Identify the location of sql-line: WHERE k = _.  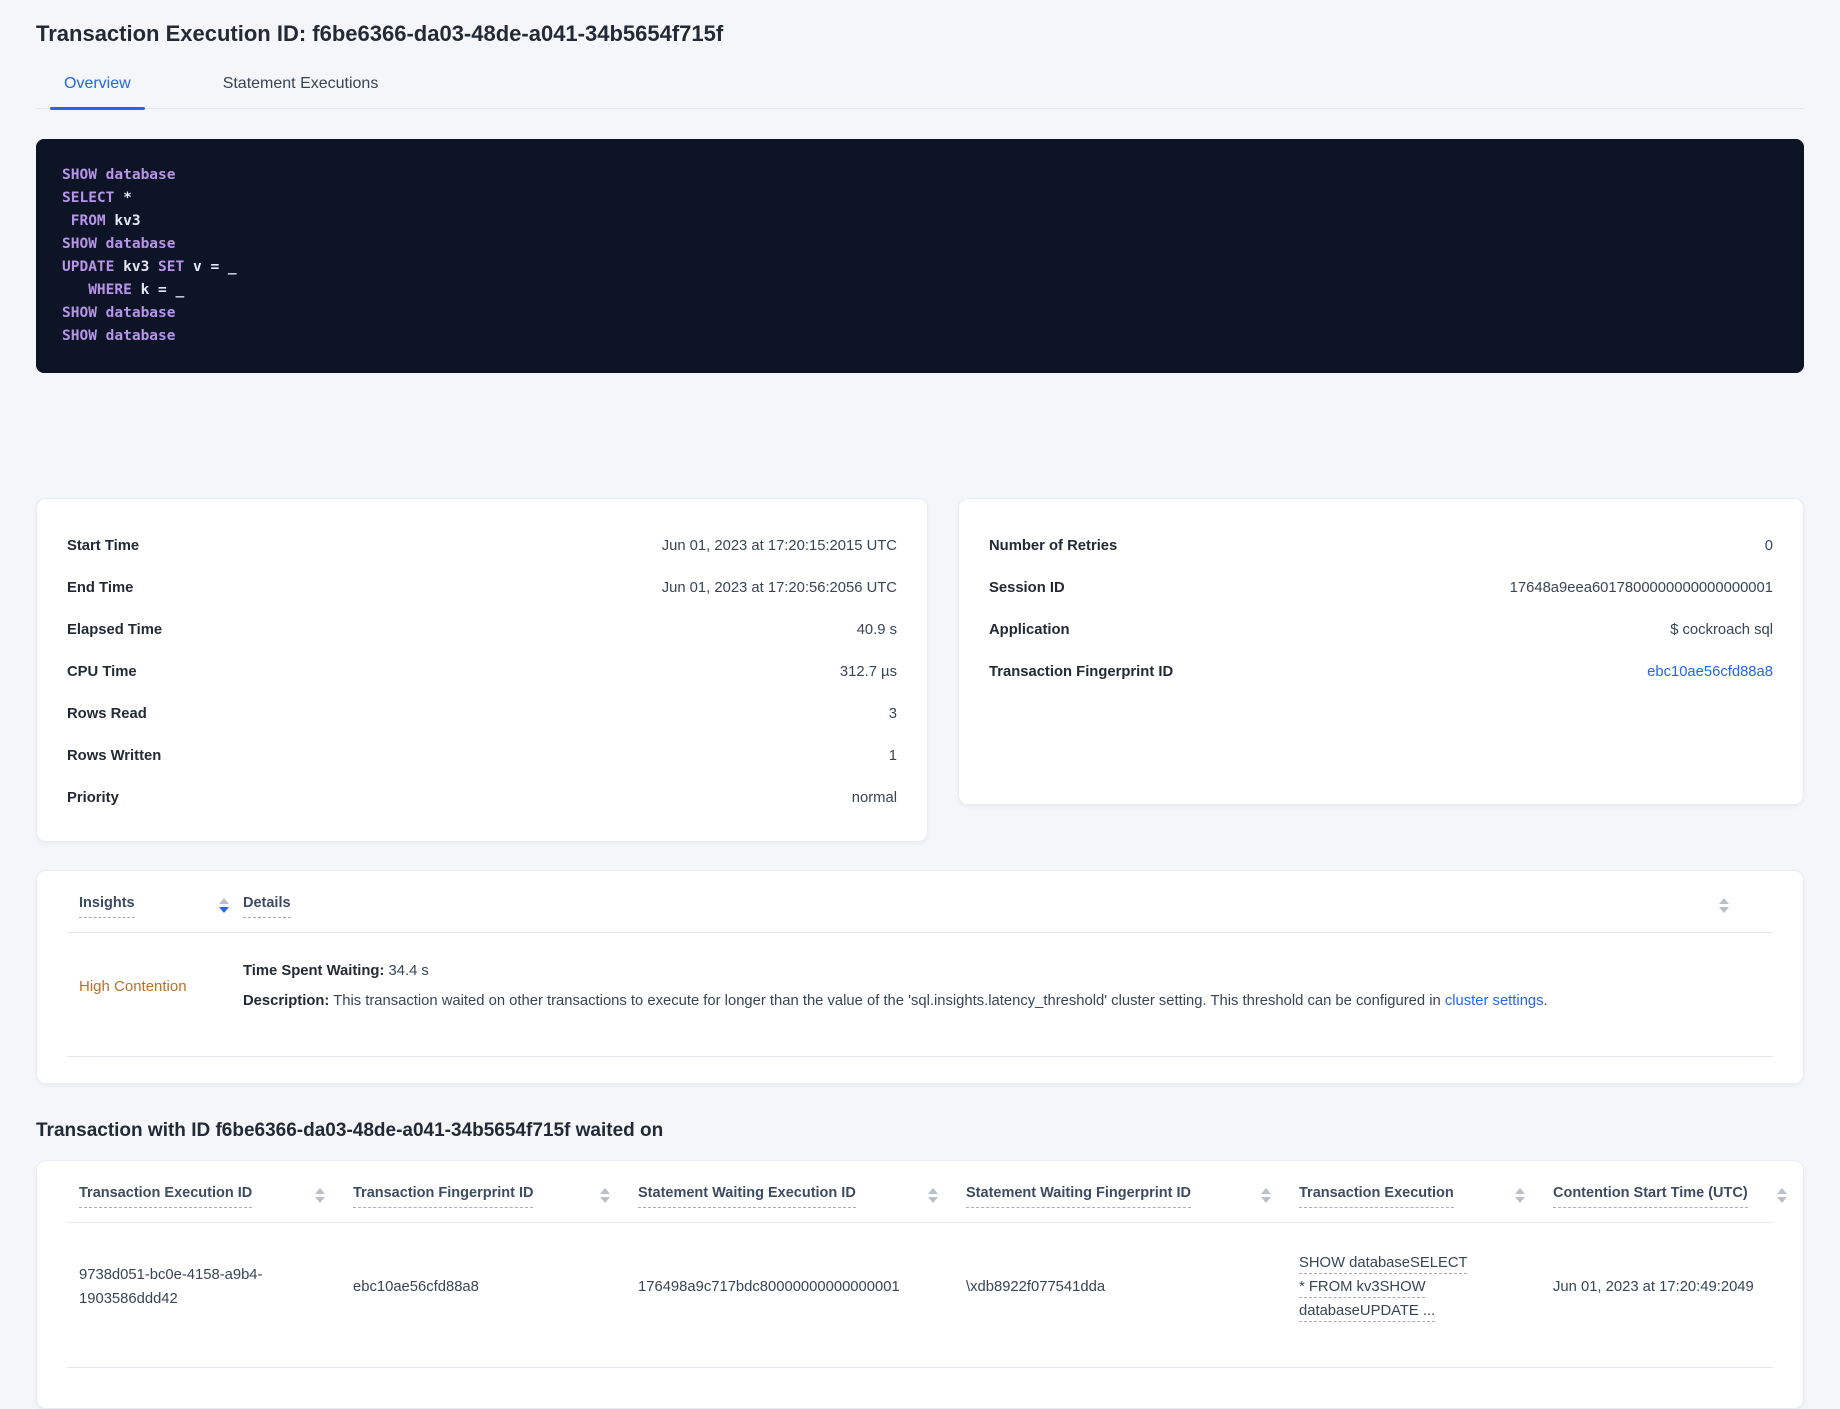
(136, 290).